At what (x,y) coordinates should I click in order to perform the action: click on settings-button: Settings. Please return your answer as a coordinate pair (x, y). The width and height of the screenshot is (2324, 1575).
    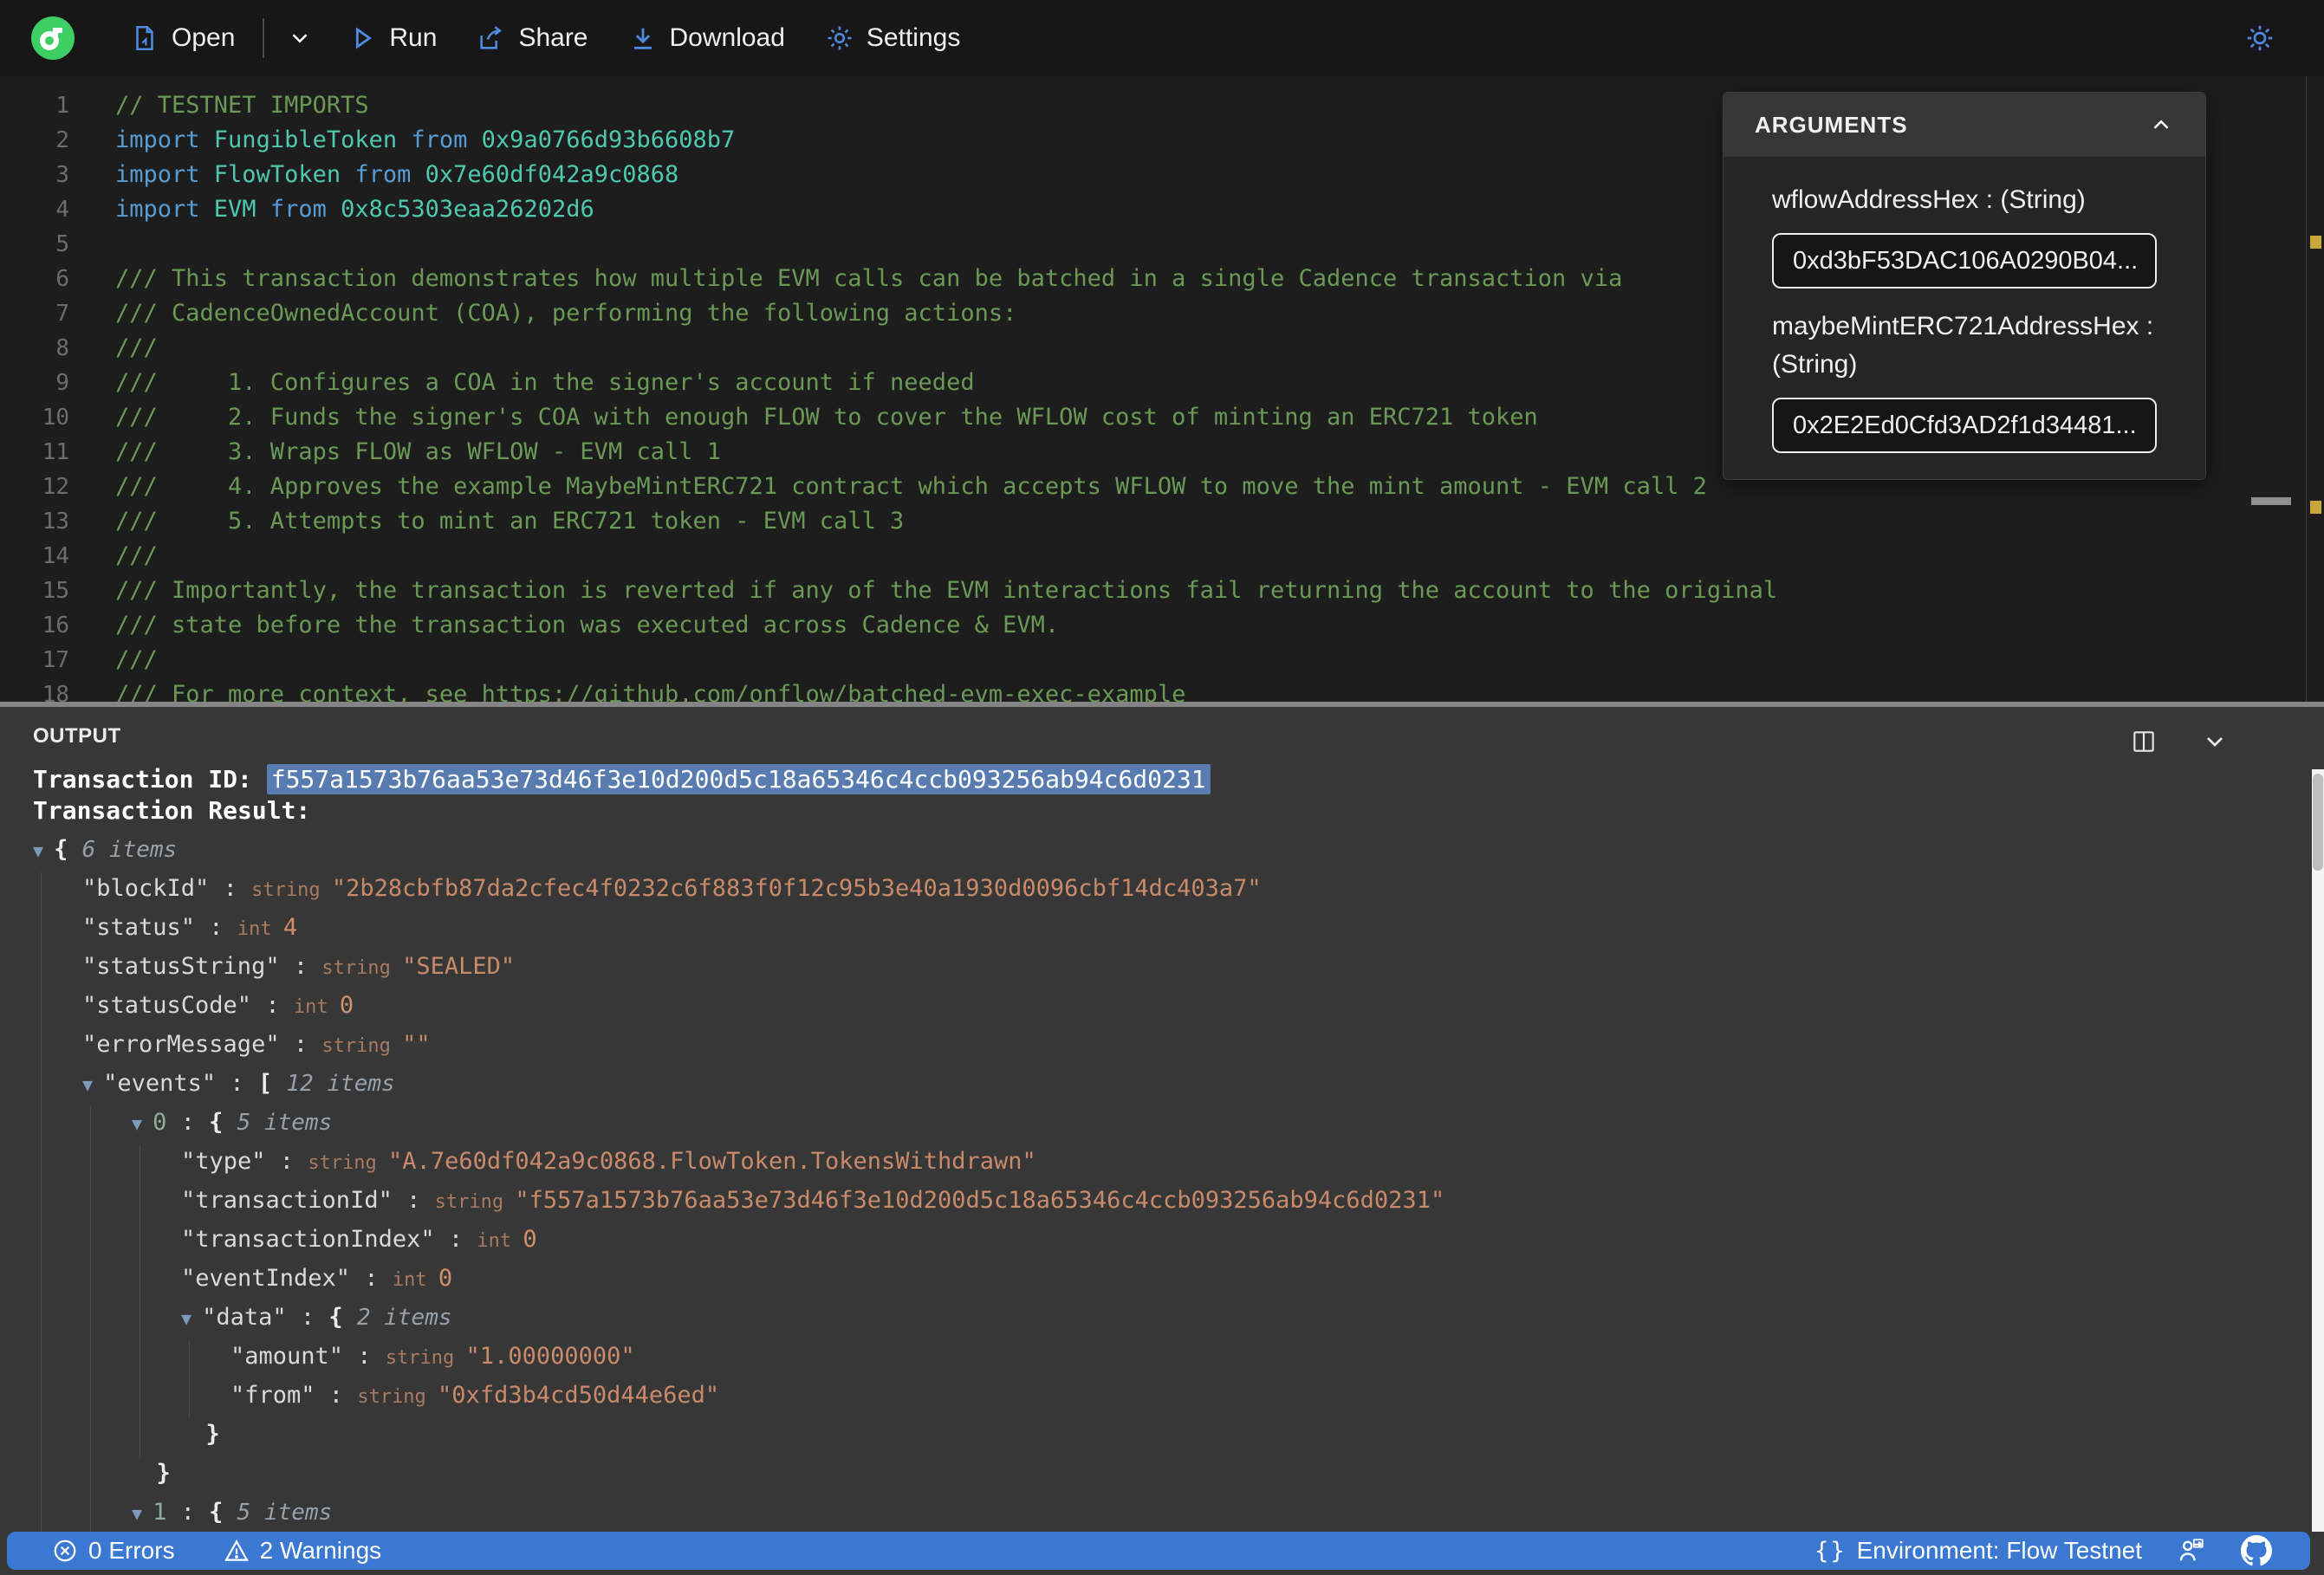
    Looking at the image, I should click on (892, 38).